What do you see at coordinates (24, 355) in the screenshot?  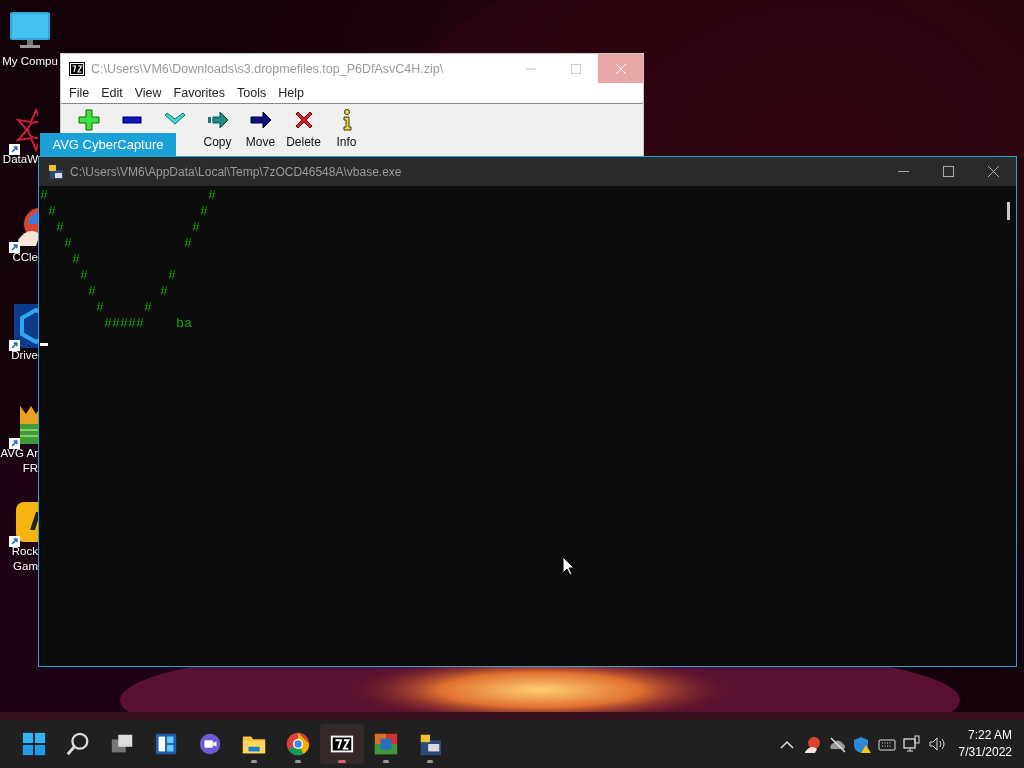 I see `desktop-icon-label: Drive` at bounding box center [24, 355].